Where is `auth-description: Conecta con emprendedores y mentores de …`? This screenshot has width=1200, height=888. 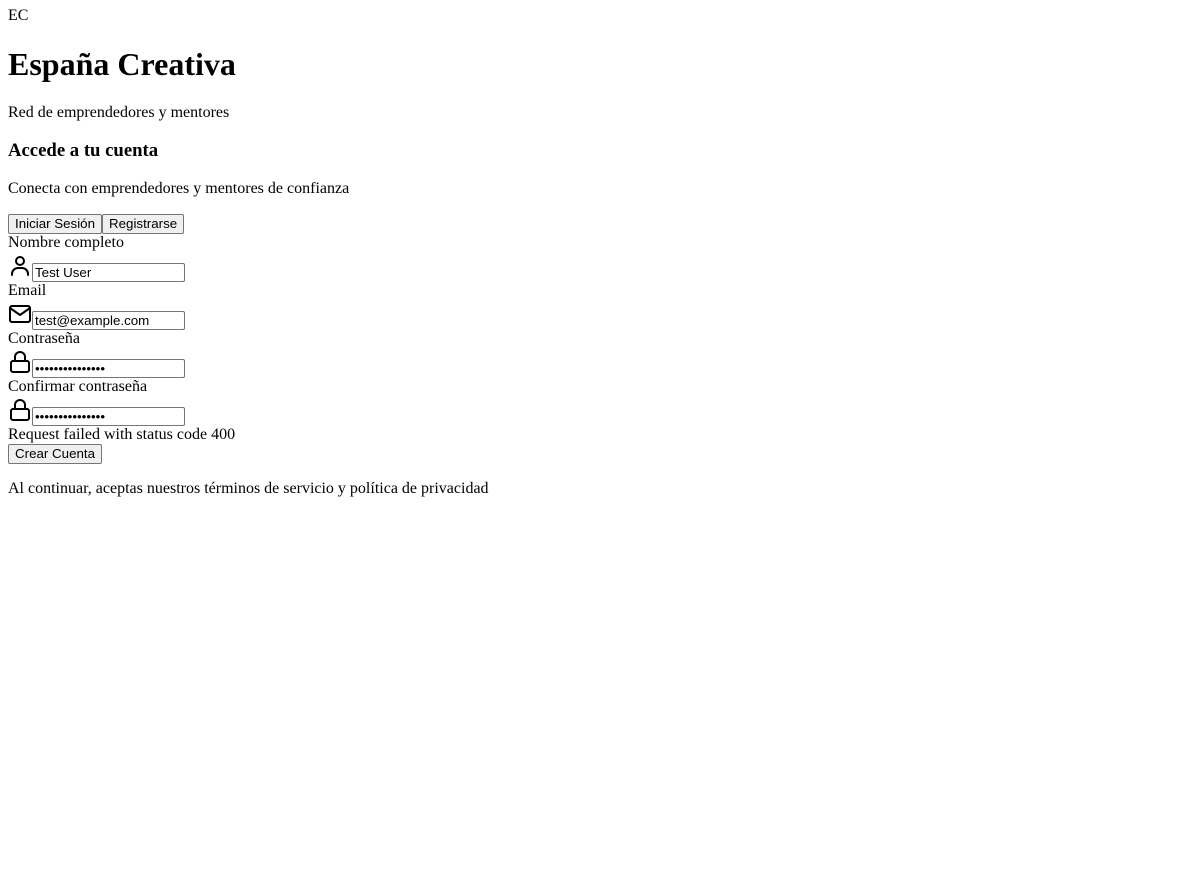 auth-description: Conecta con emprendedores y mentores de … is located at coordinates (179, 188).